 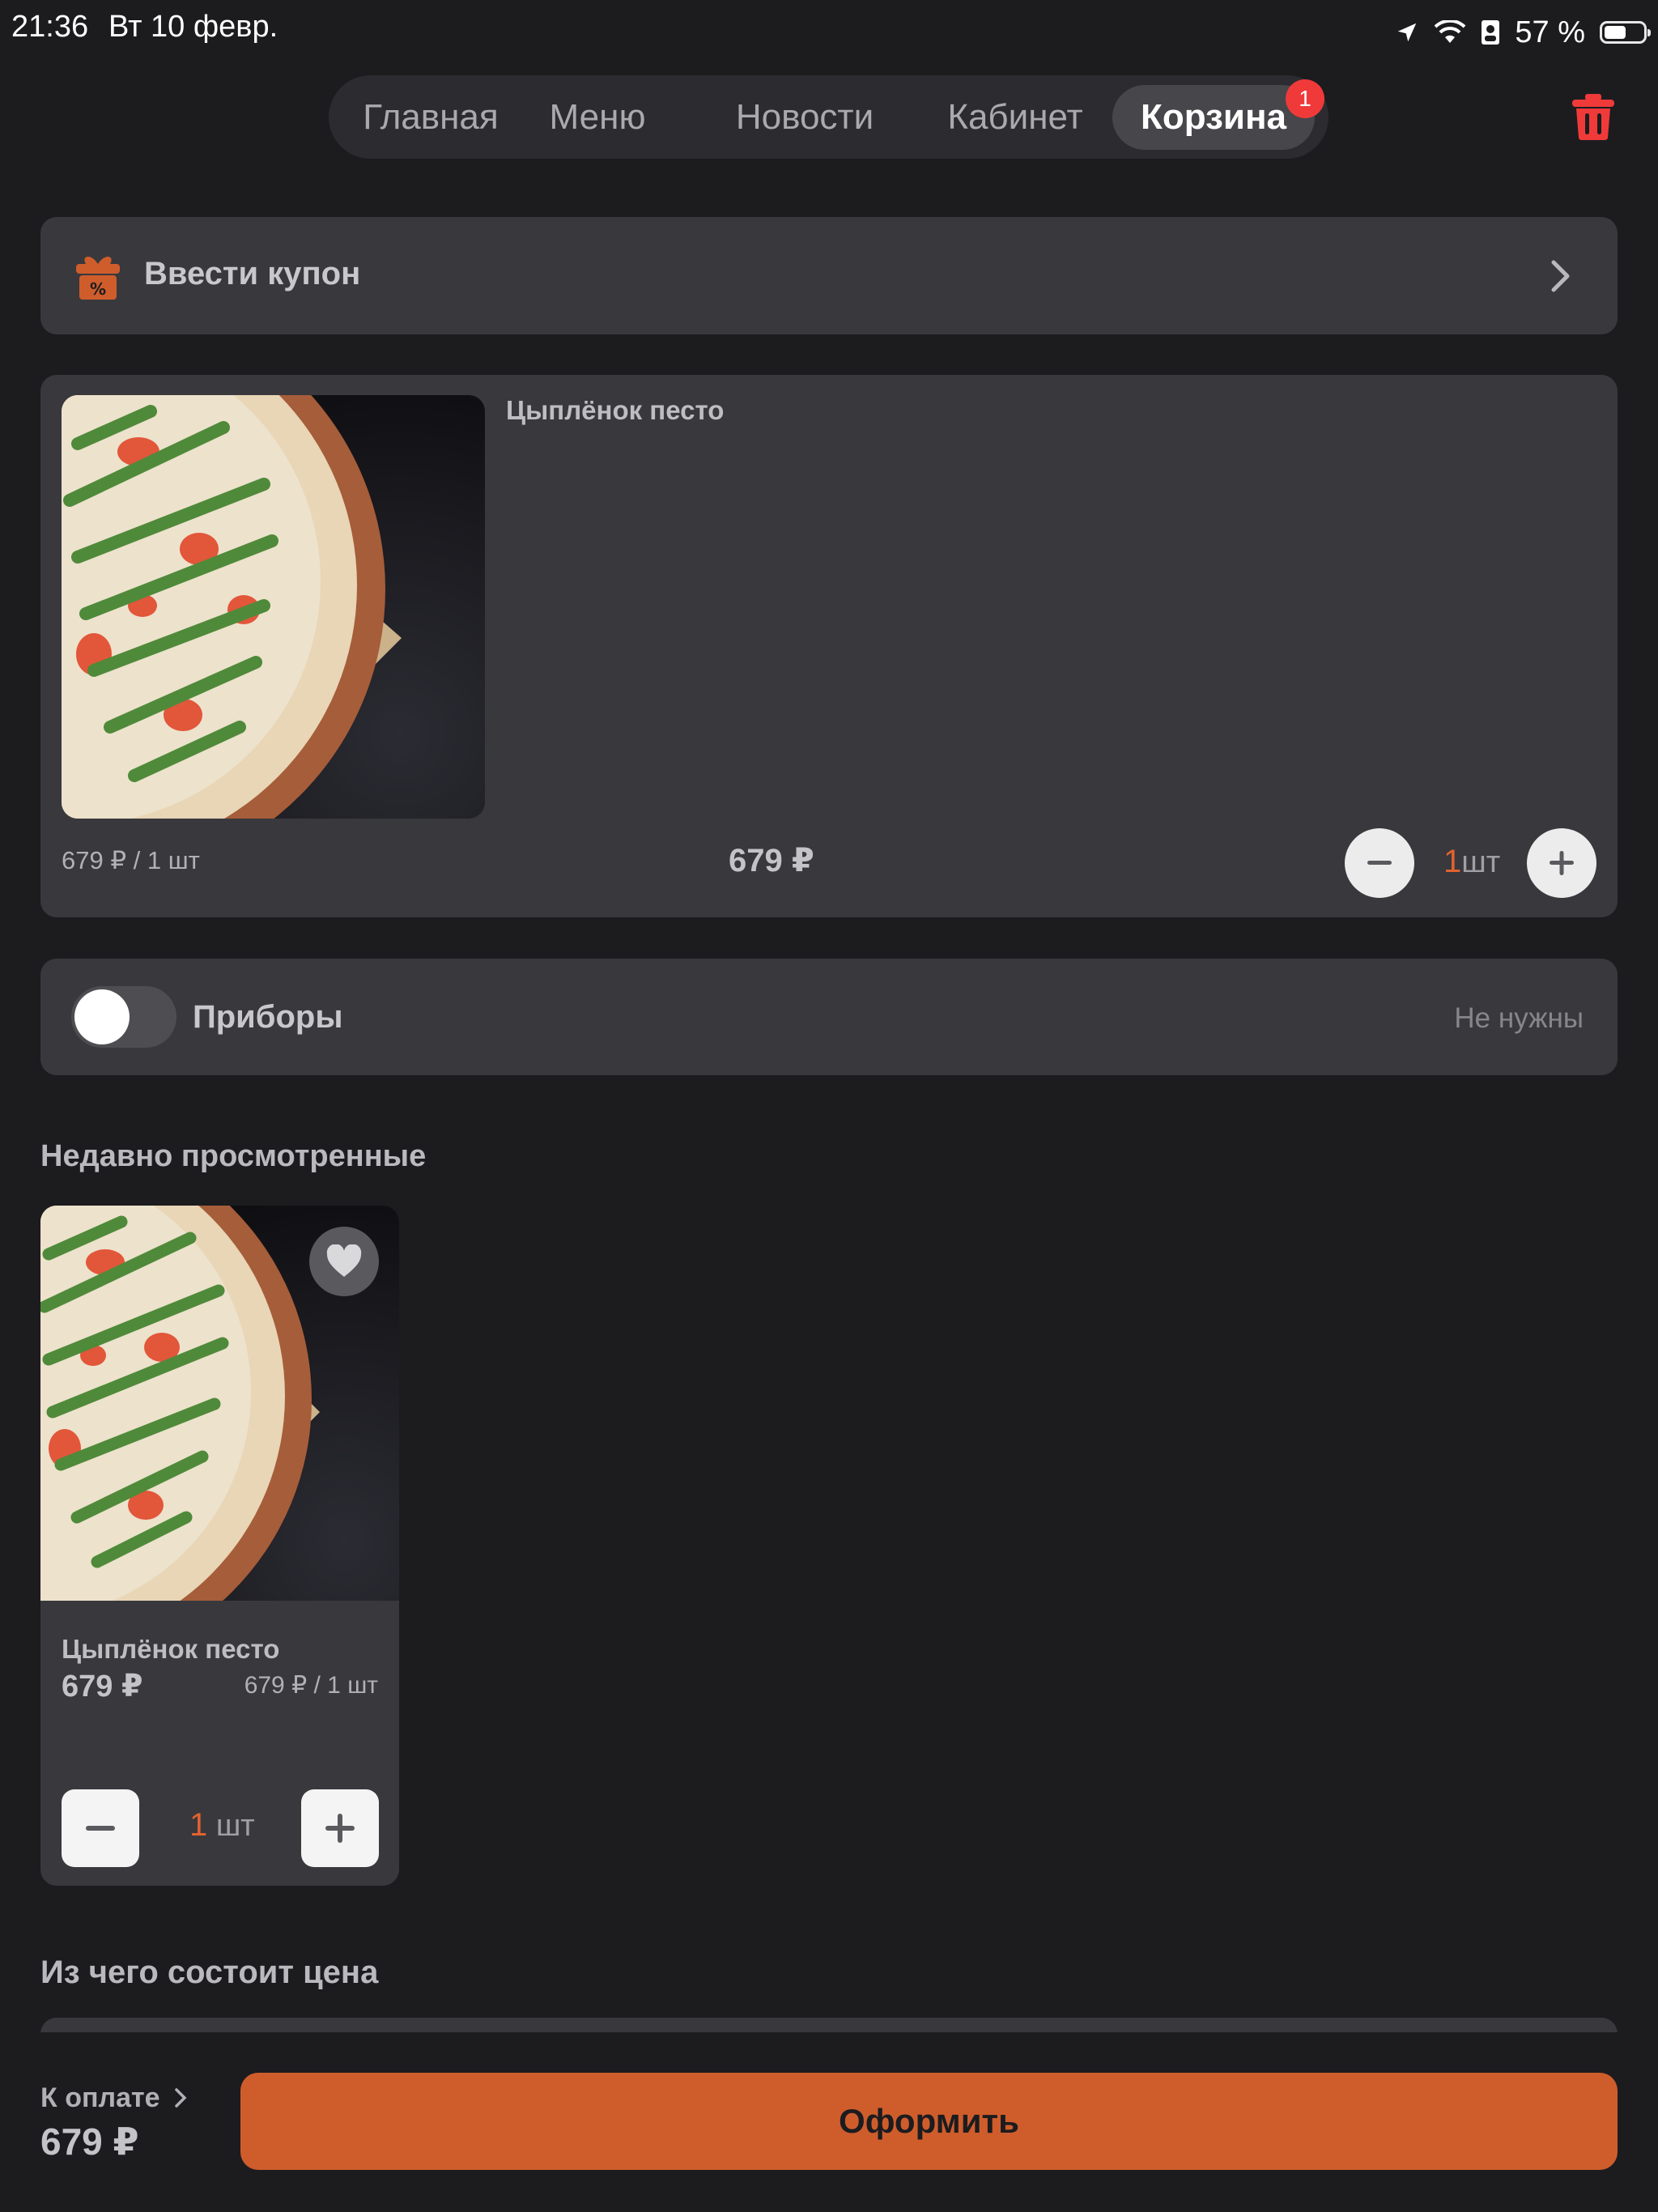 What do you see at coordinates (209, 1973) in the screenshot?
I see `price-breakdown-title: Из чего состоит цена` at bounding box center [209, 1973].